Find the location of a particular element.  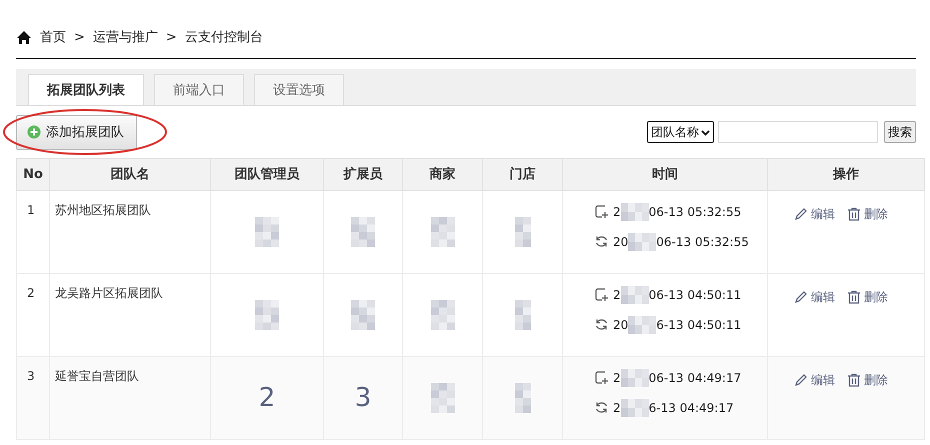

row-number: 2 is located at coordinates (31, 293).